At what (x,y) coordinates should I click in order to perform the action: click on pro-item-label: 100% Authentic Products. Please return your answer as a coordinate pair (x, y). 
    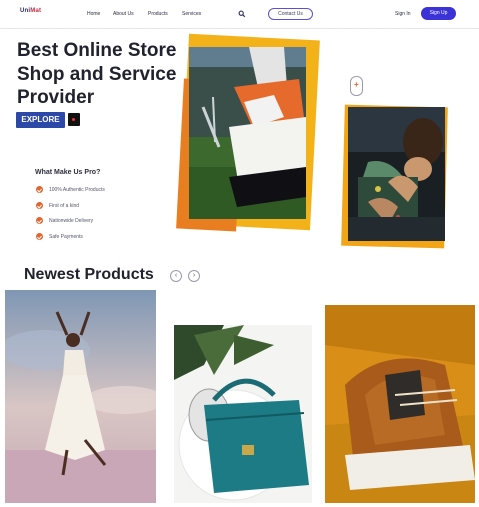
    Looking at the image, I should click on (77, 190).